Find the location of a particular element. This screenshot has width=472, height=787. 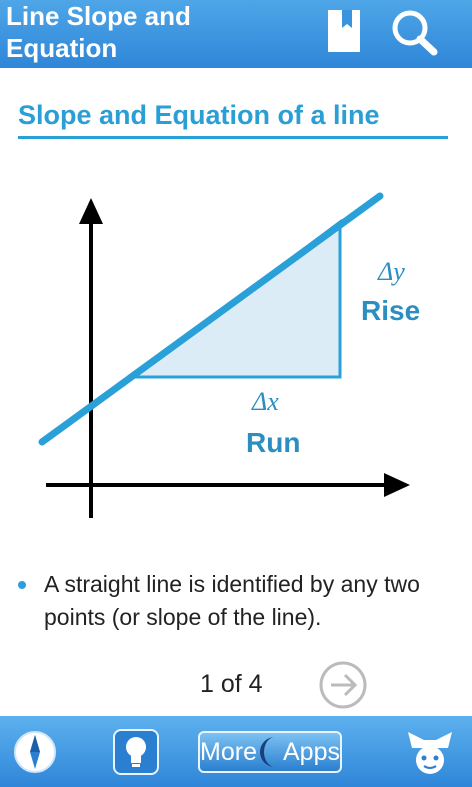

bookmark-icon is located at coordinates (344, 31).